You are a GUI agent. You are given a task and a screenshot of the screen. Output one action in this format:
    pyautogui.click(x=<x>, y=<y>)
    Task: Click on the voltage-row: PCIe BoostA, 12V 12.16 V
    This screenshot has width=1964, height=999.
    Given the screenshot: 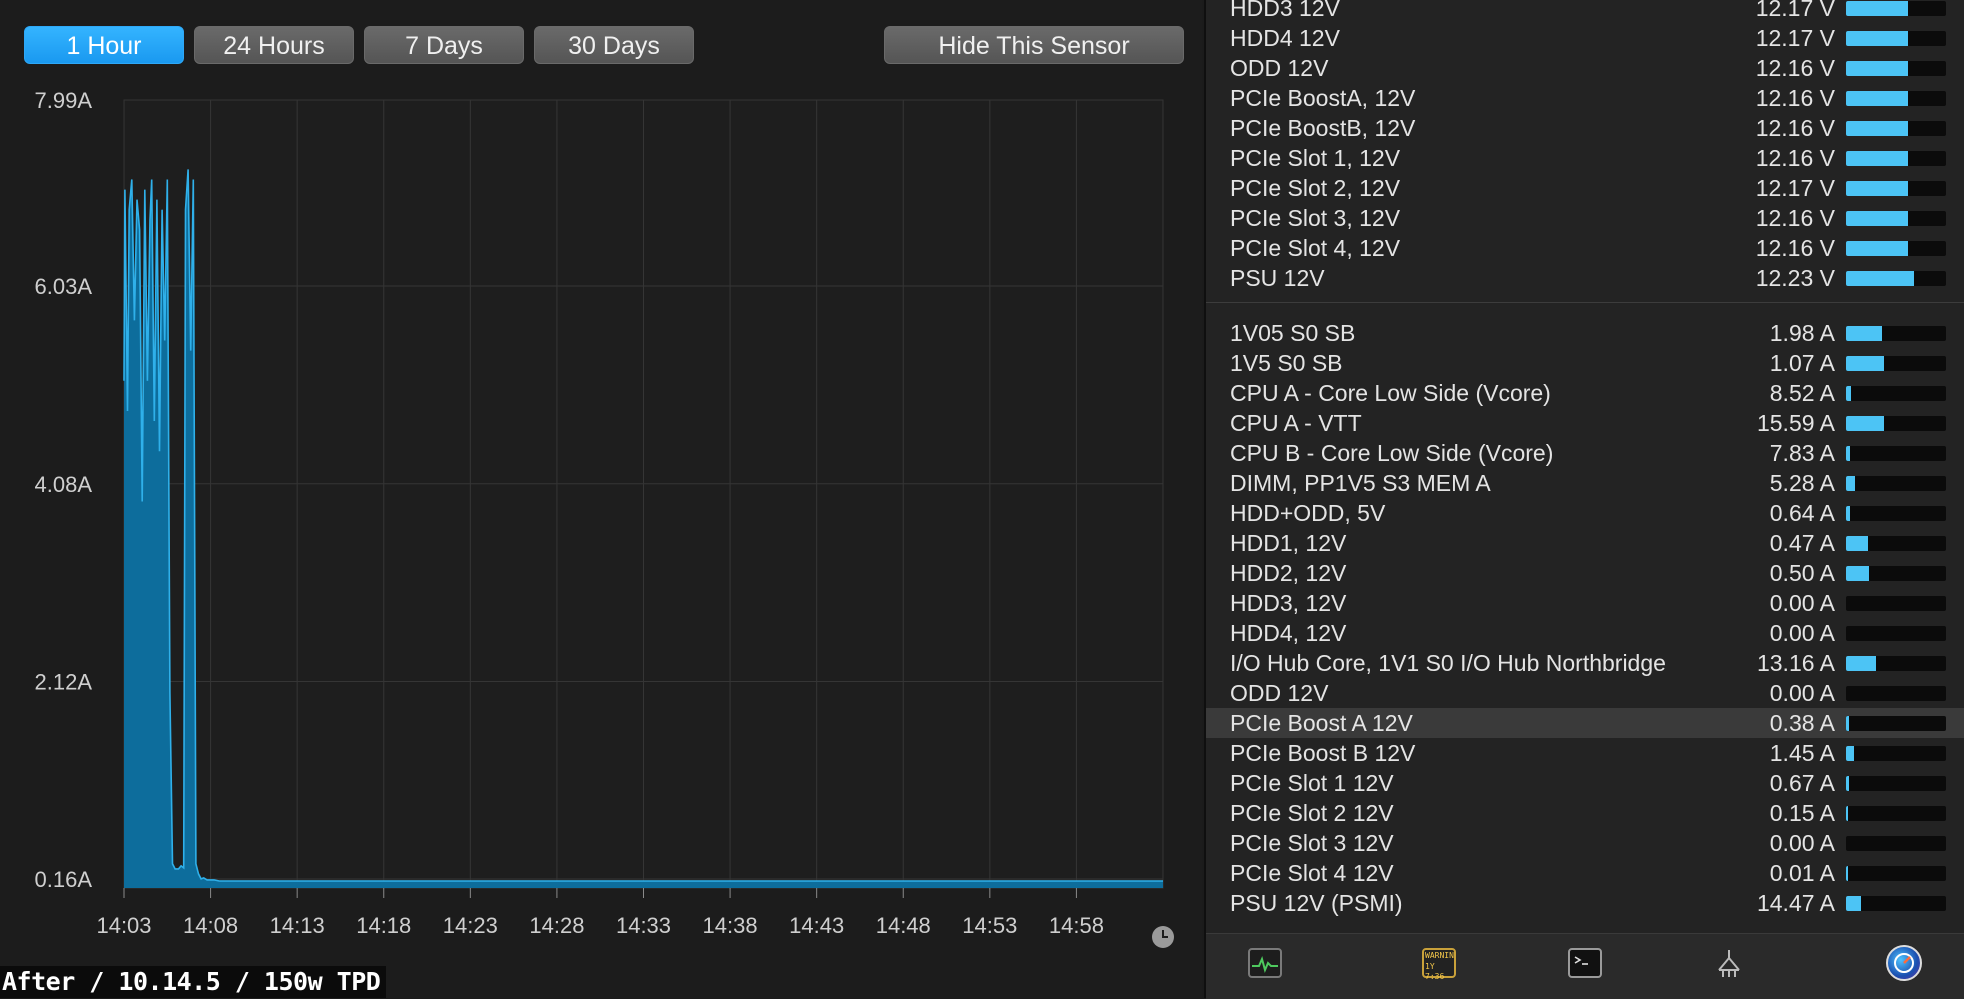 What is the action you would take?
    pyautogui.click(x=1585, y=98)
    